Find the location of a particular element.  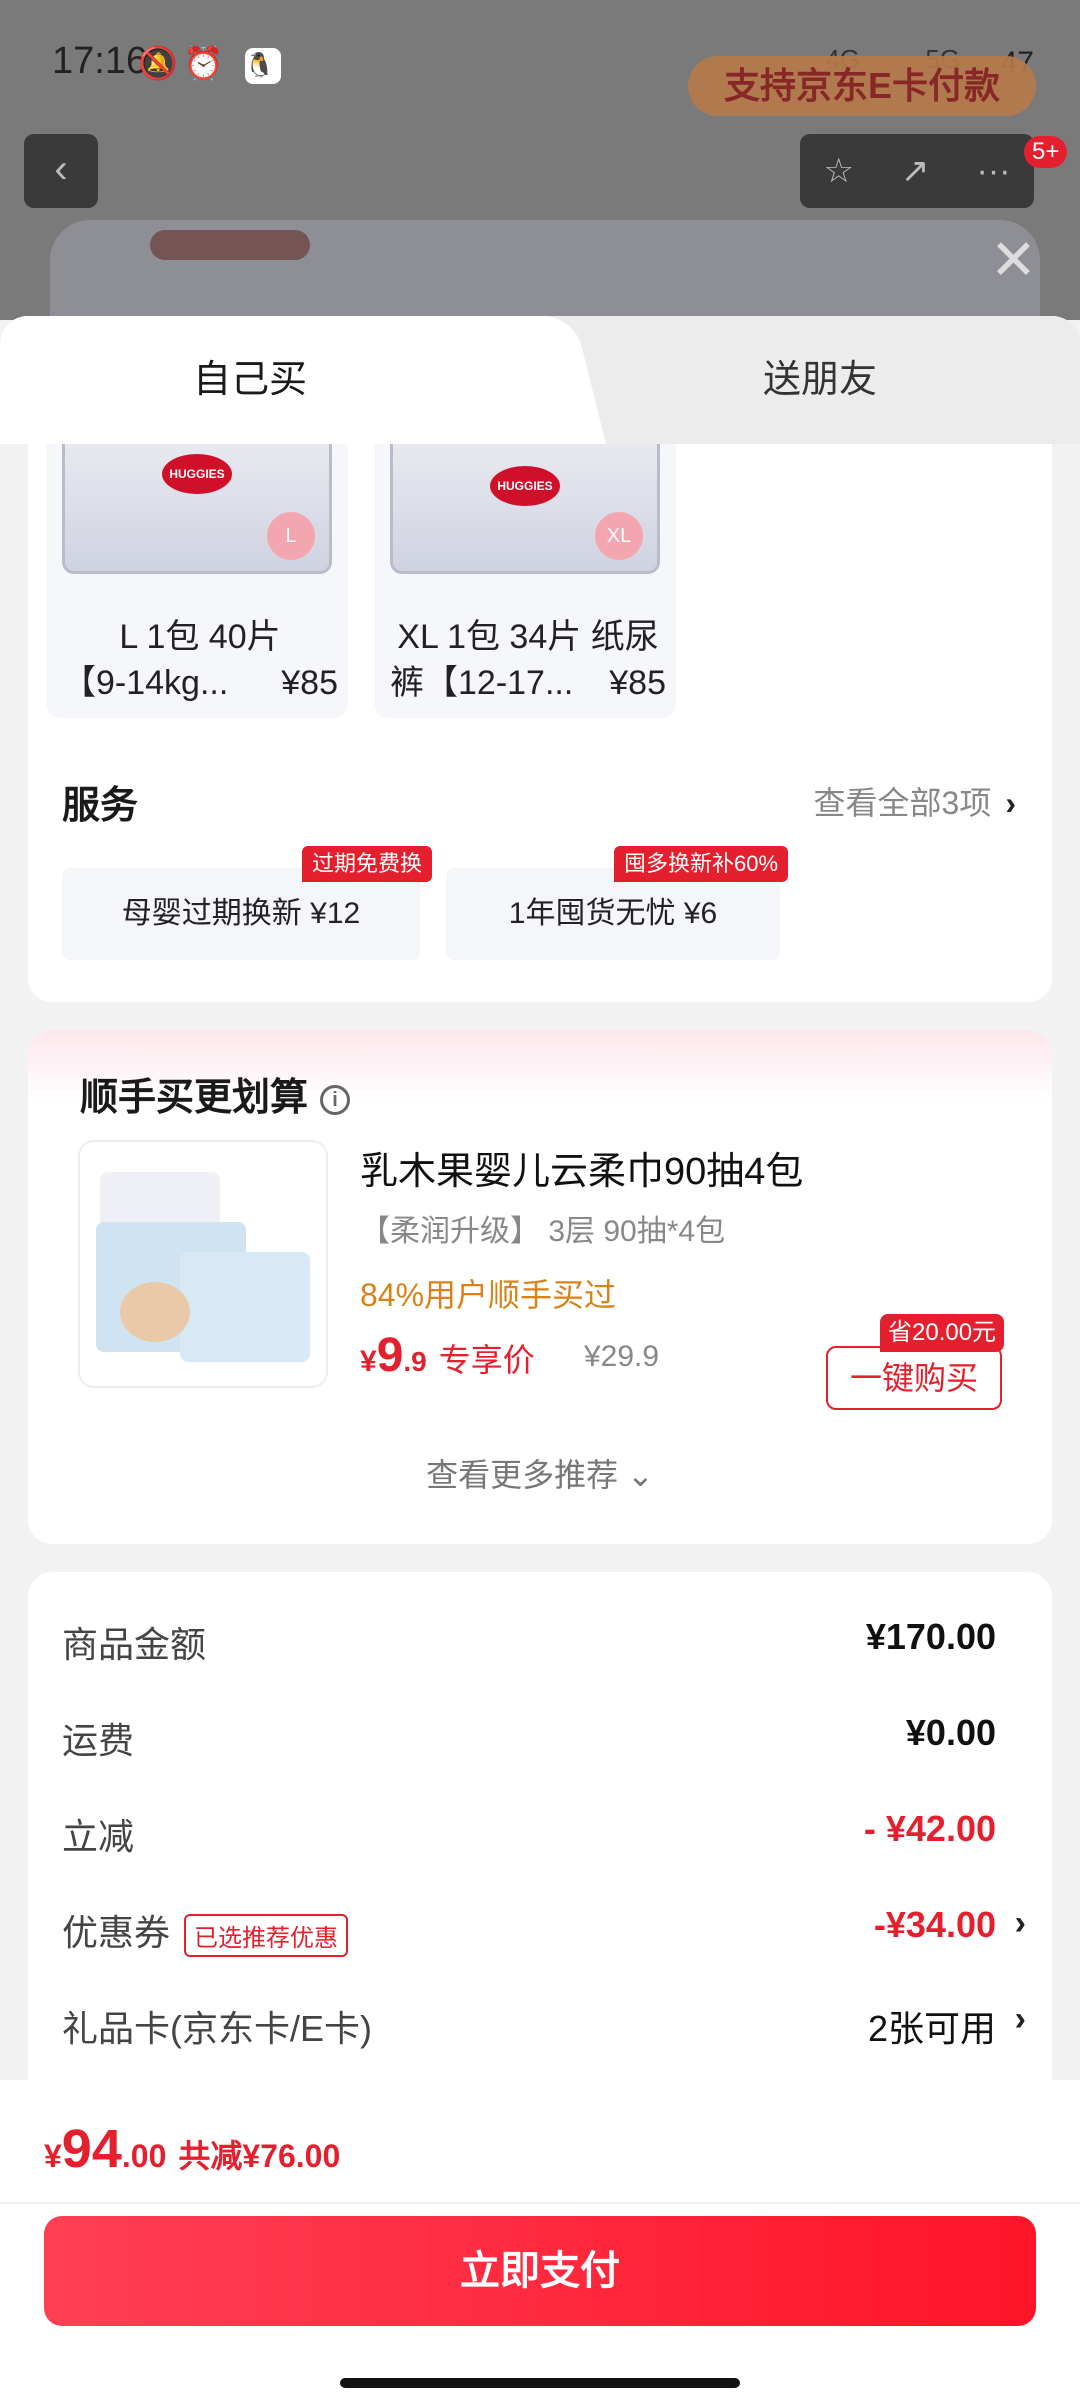

checkout-footer: ¥94.00 共减¥76.00 立即支付 is located at coordinates (540, 2240).